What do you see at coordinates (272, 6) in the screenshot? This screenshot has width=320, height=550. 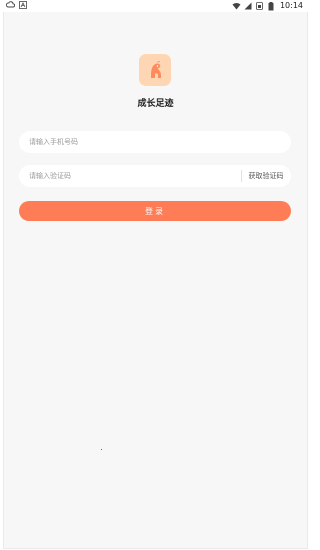 I see `battery-icon` at bounding box center [272, 6].